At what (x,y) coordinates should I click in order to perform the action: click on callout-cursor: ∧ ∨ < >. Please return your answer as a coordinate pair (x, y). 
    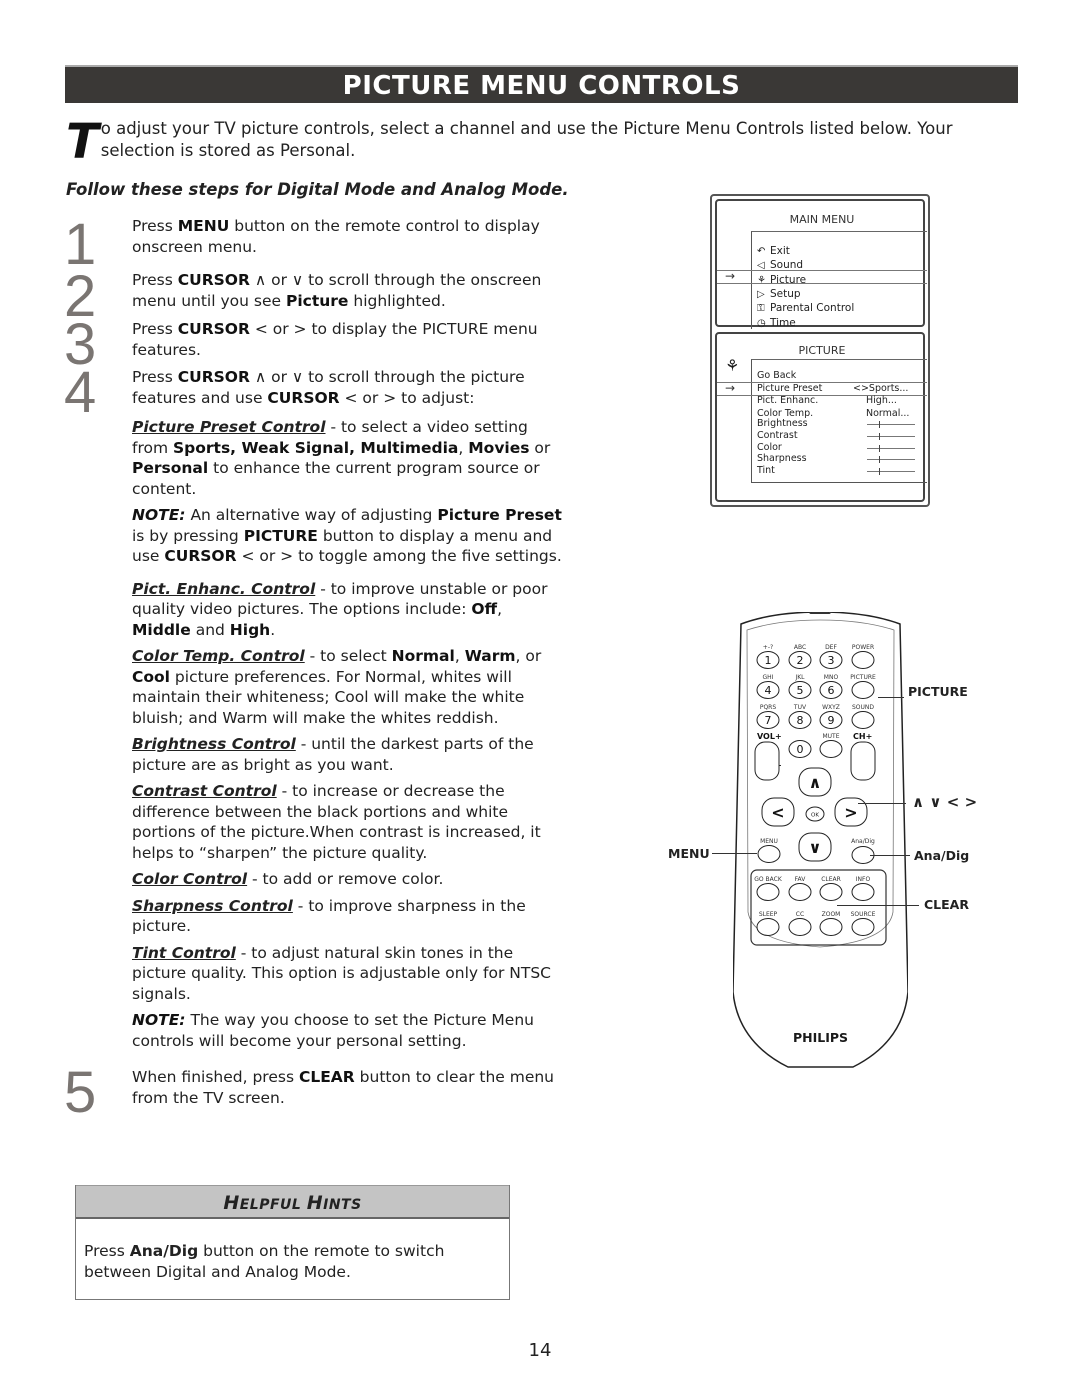
    Looking at the image, I should click on (945, 802).